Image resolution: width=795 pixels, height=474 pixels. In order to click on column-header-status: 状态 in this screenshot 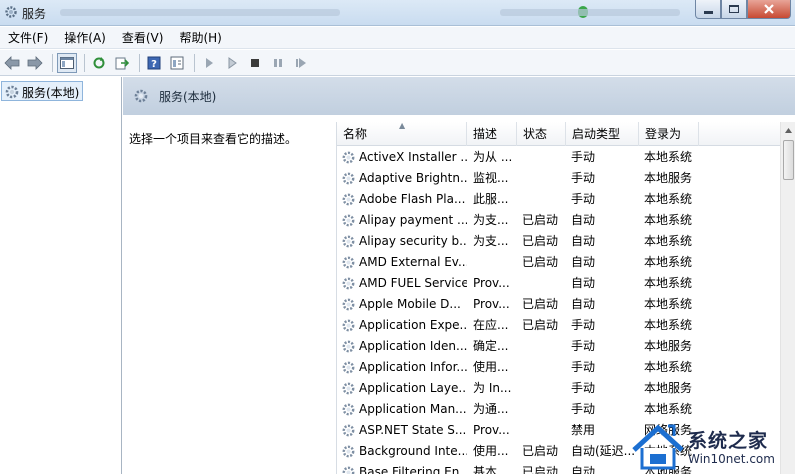, I will do `click(541, 134)`.